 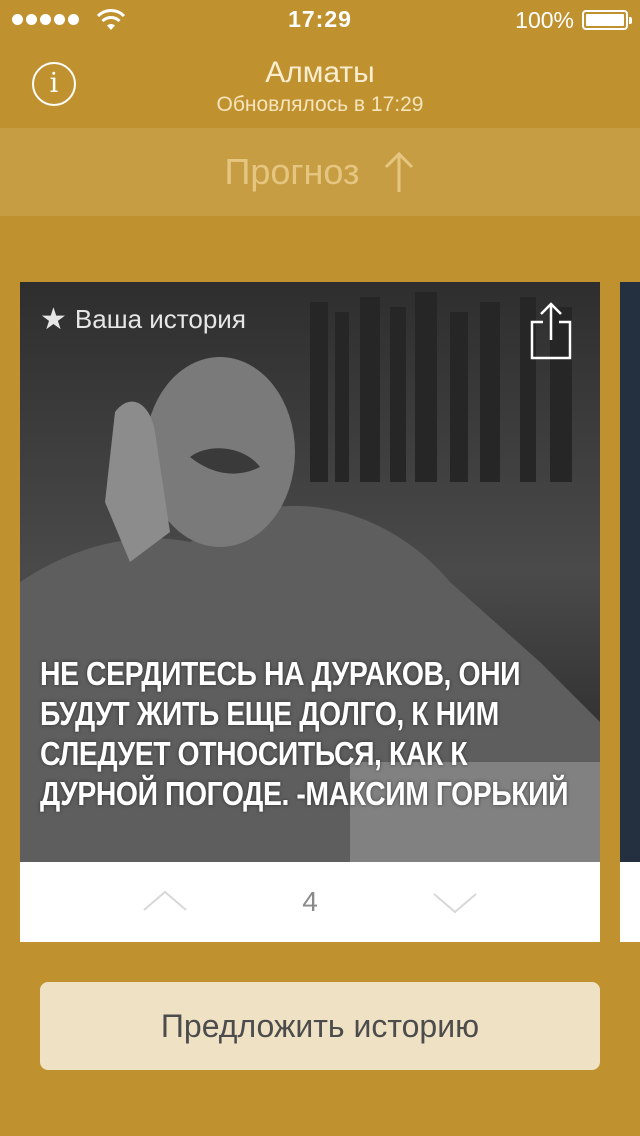 What do you see at coordinates (607, 20) in the screenshot?
I see `battery-icon` at bounding box center [607, 20].